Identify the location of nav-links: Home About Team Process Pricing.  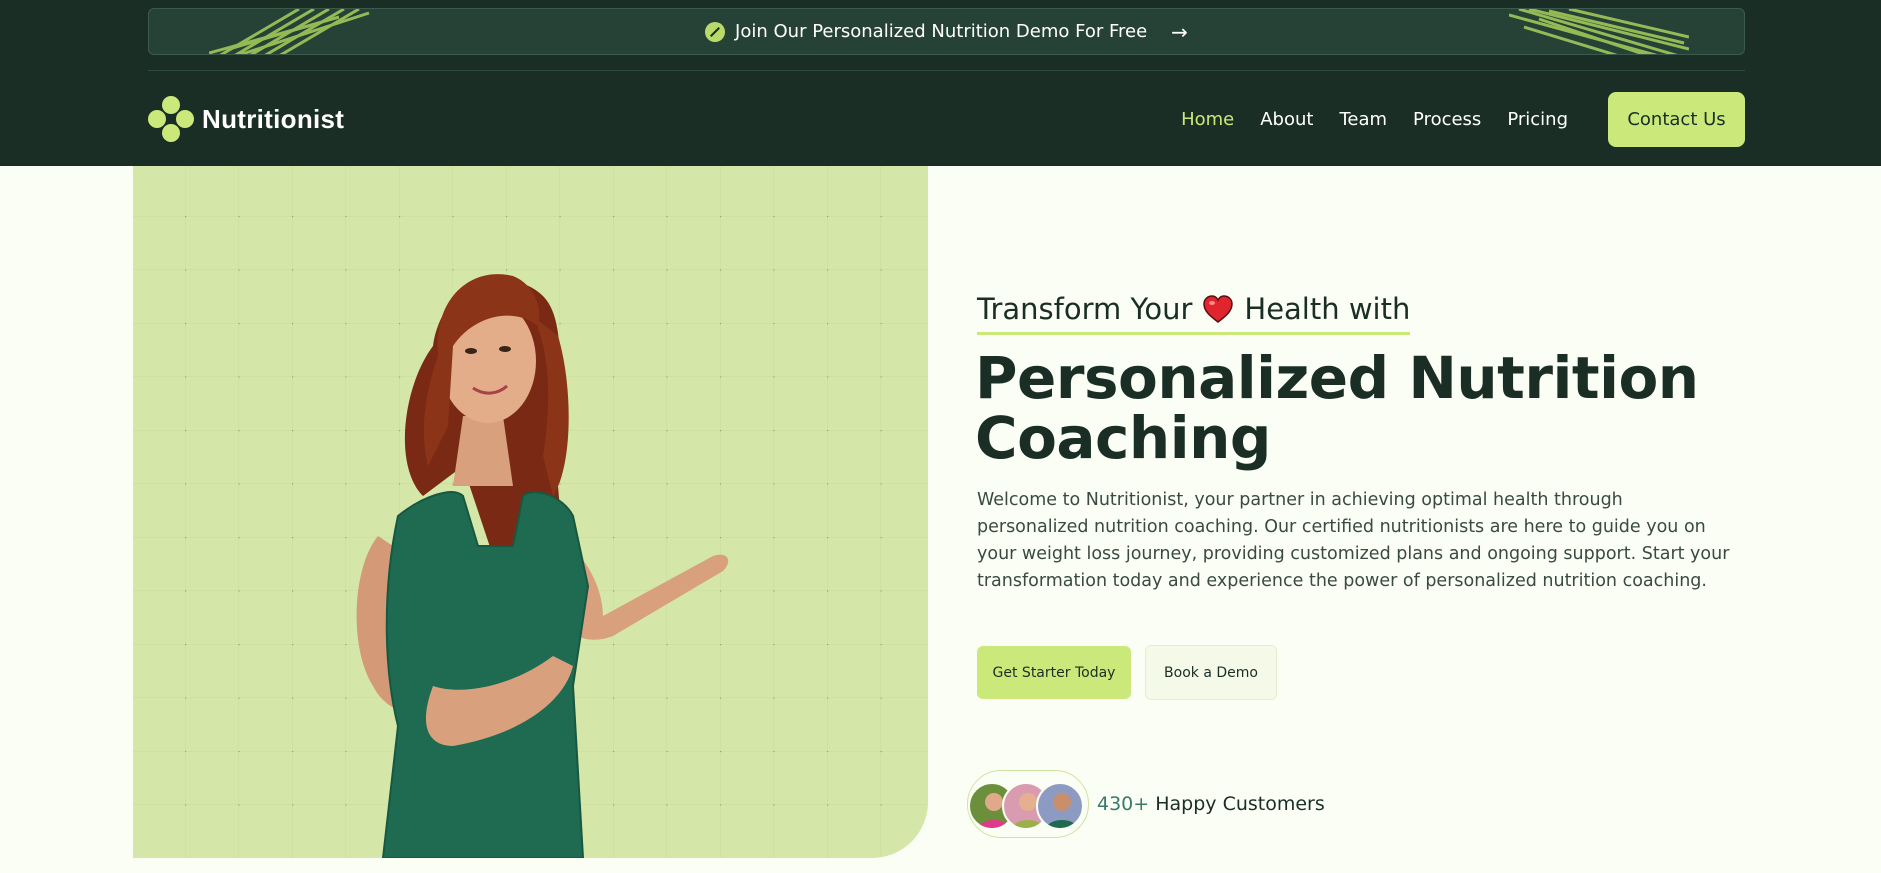
(1374, 119).